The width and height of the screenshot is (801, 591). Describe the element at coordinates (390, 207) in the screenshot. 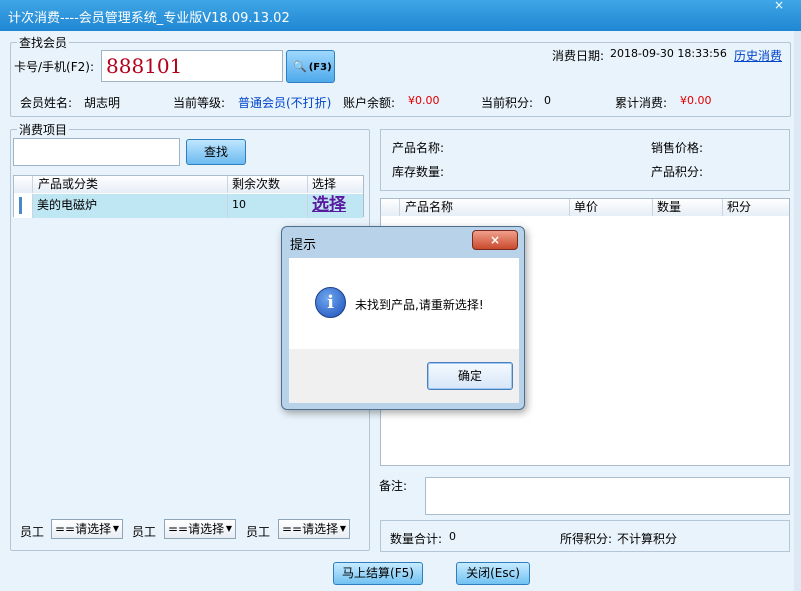

I see `cart-header-indicator` at that location.